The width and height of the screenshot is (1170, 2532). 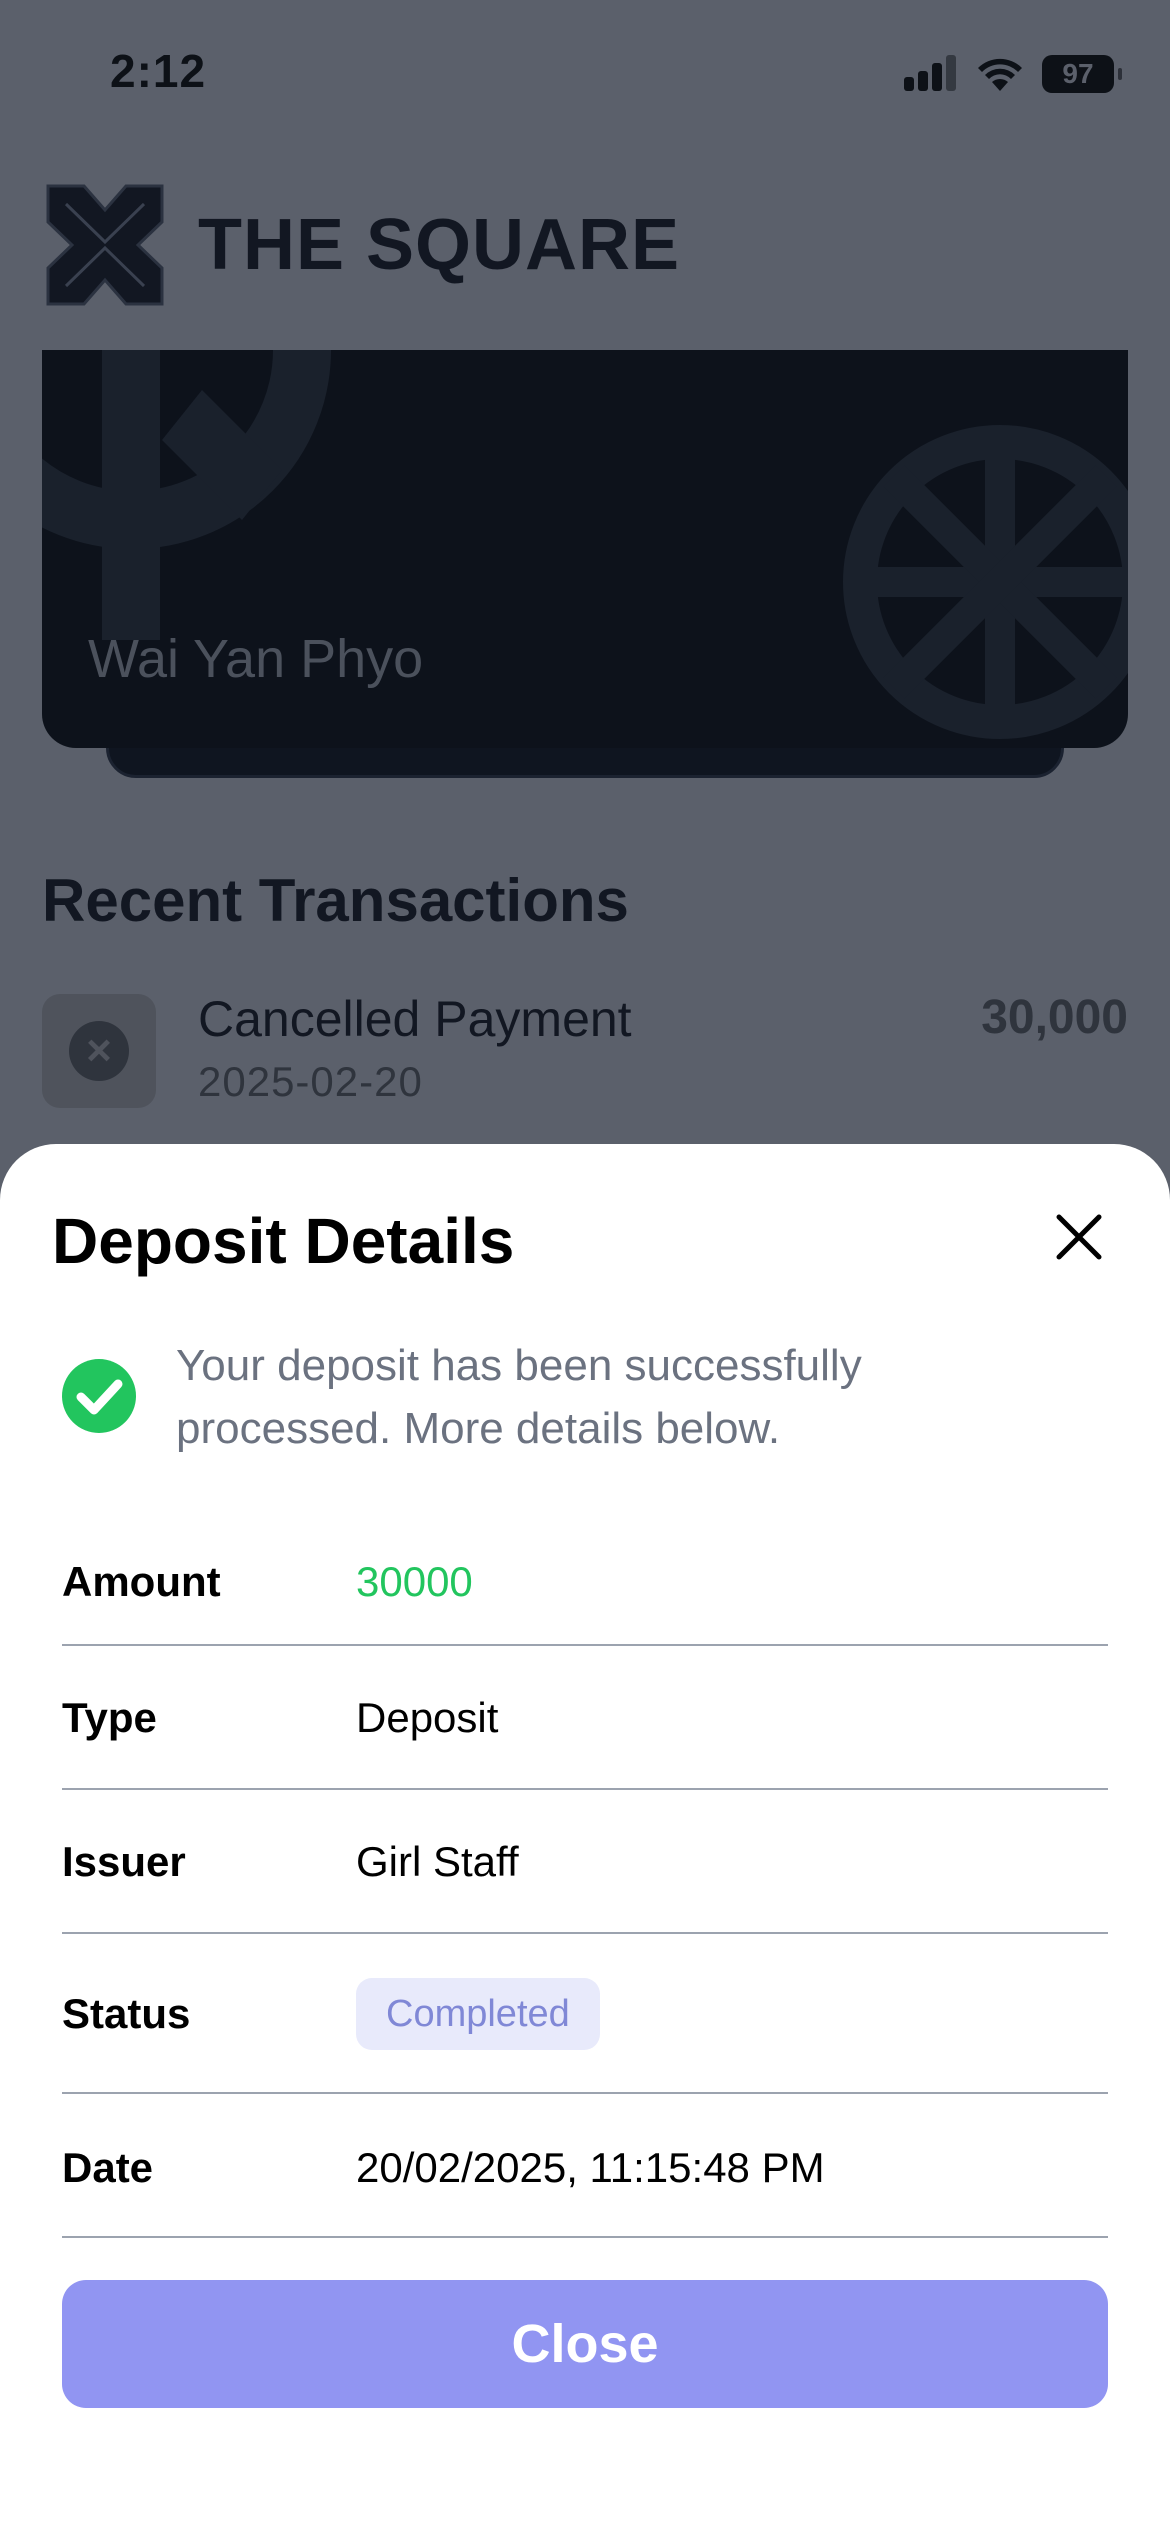 I want to click on check-circle-icon, so click(x=99, y=1396).